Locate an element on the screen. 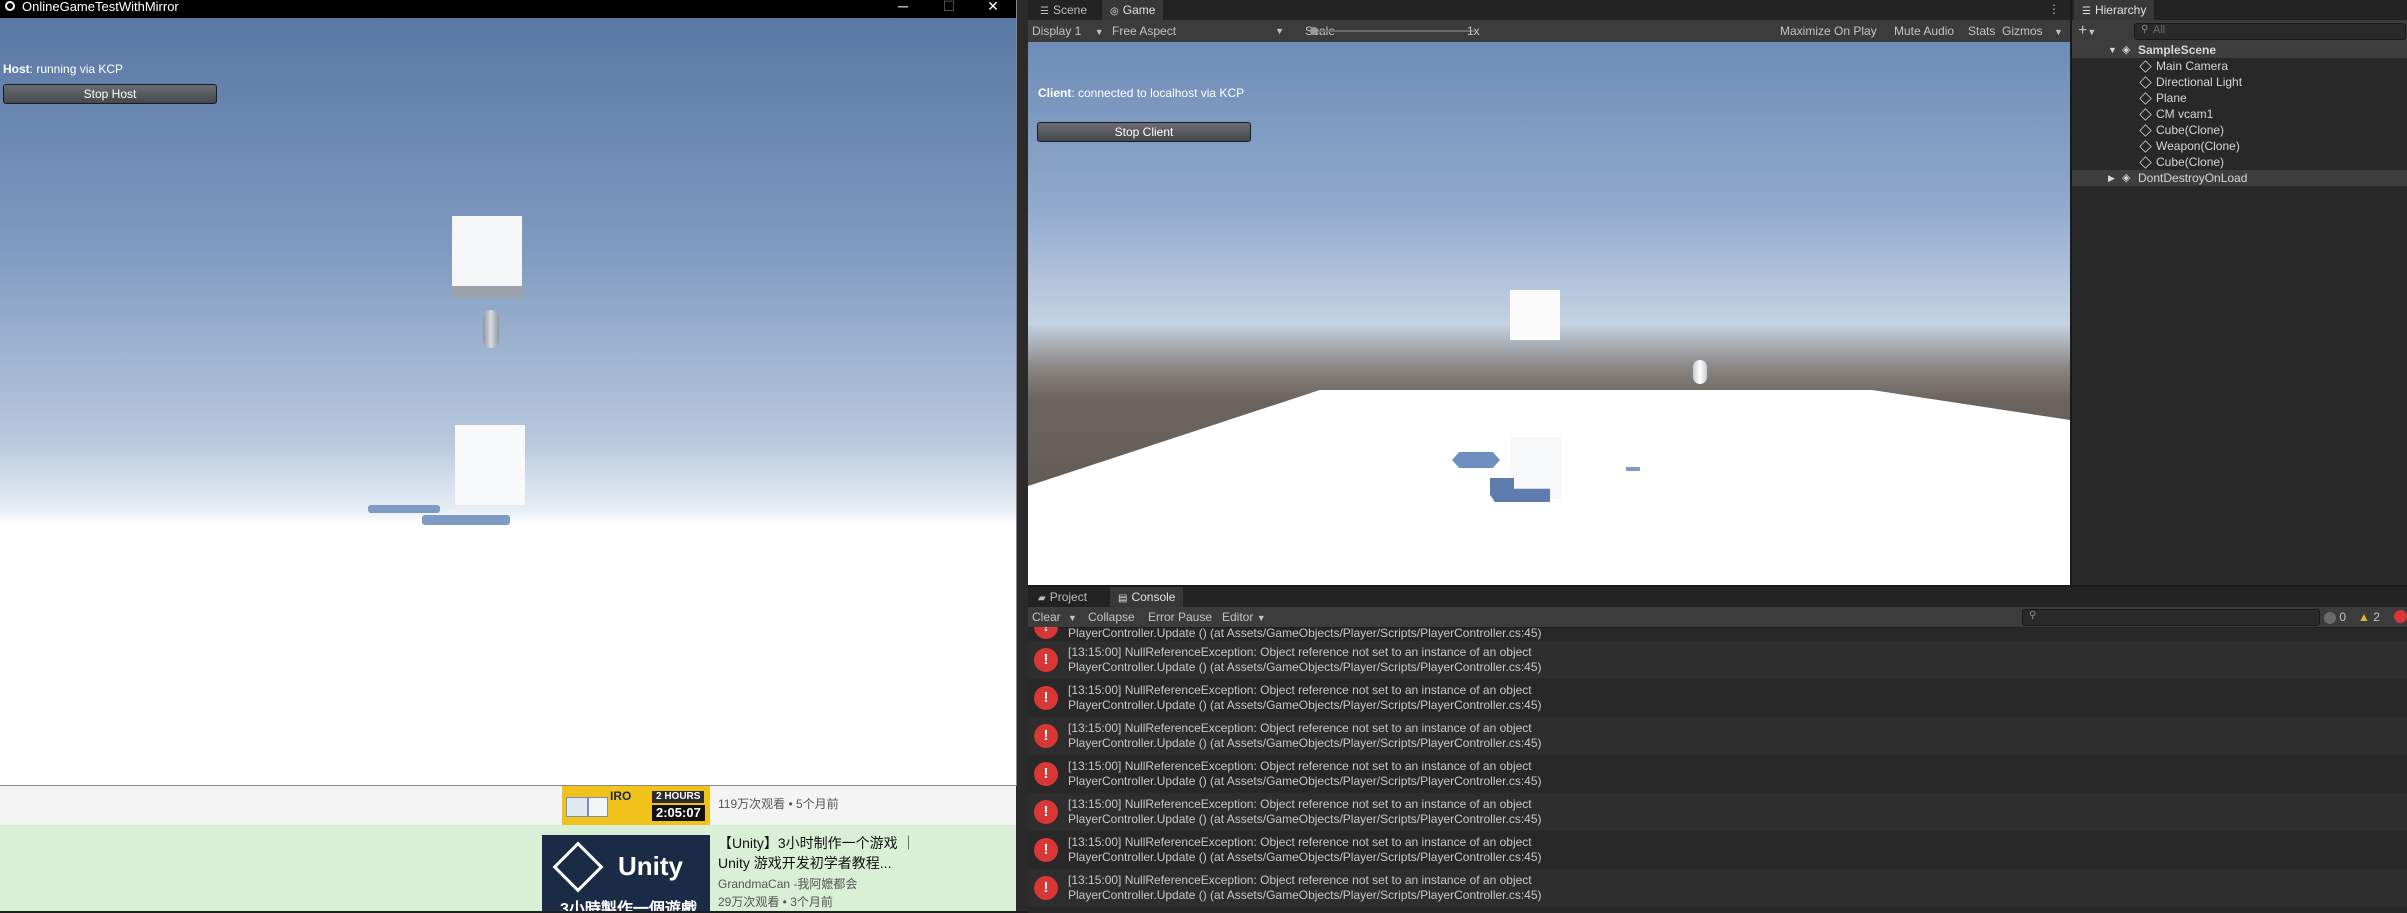 Image resolution: width=2407 pixels, height=913 pixels. hierarchy-search-input: ⚲ All is located at coordinates (2270, 31).